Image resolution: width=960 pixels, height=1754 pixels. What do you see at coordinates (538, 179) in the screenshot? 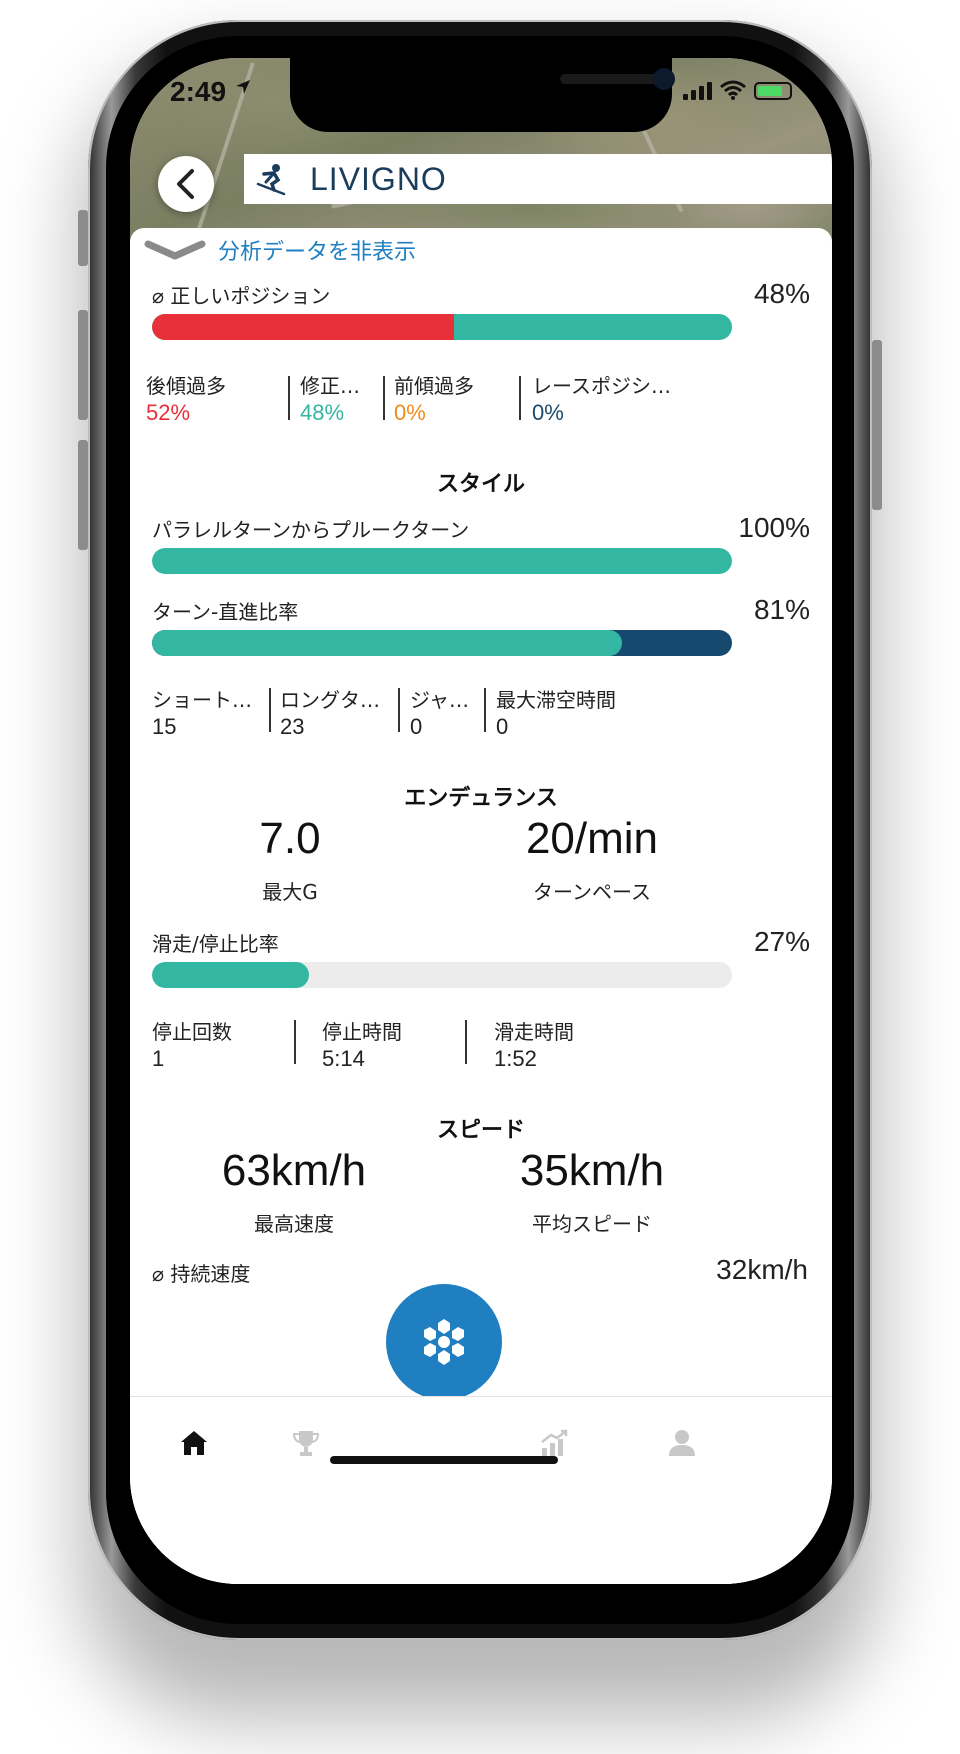
I see `title-bar: LIVIGNO` at bounding box center [538, 179].